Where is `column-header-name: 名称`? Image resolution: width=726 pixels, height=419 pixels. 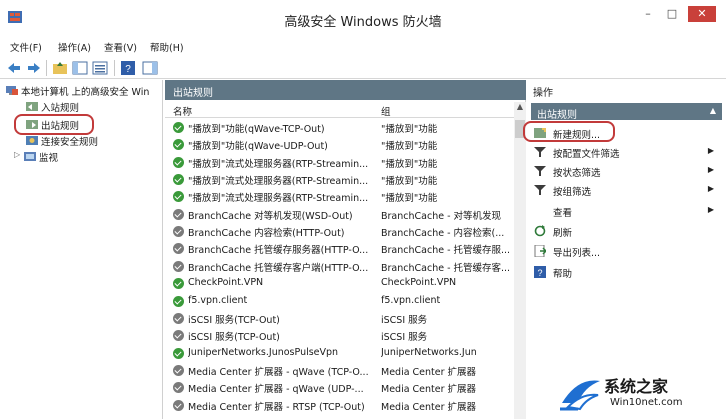 column-header-name: 名称 is located at coordinates (182, 111).